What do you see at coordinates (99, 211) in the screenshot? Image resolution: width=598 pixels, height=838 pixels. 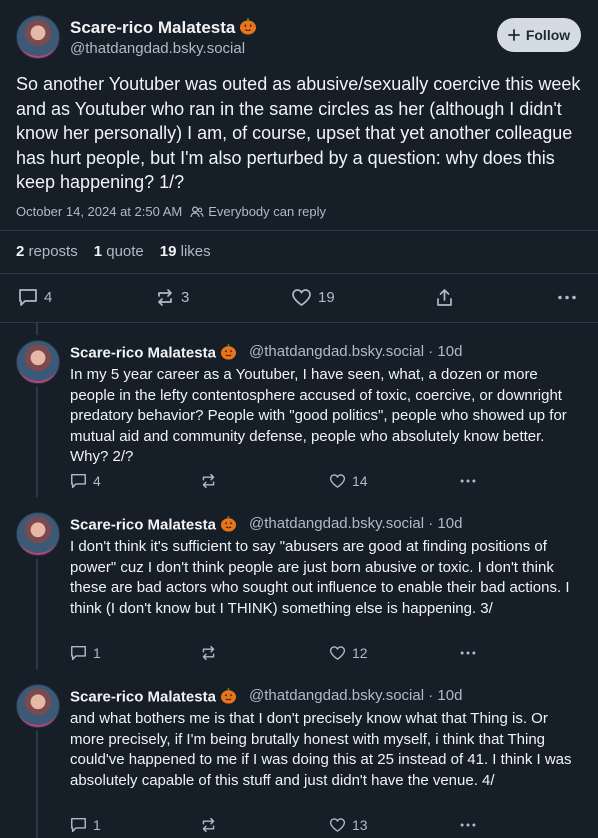 I see `post-timestamp: October 14, 2024 at 2:50 AM` at bounding box center [99, 211].